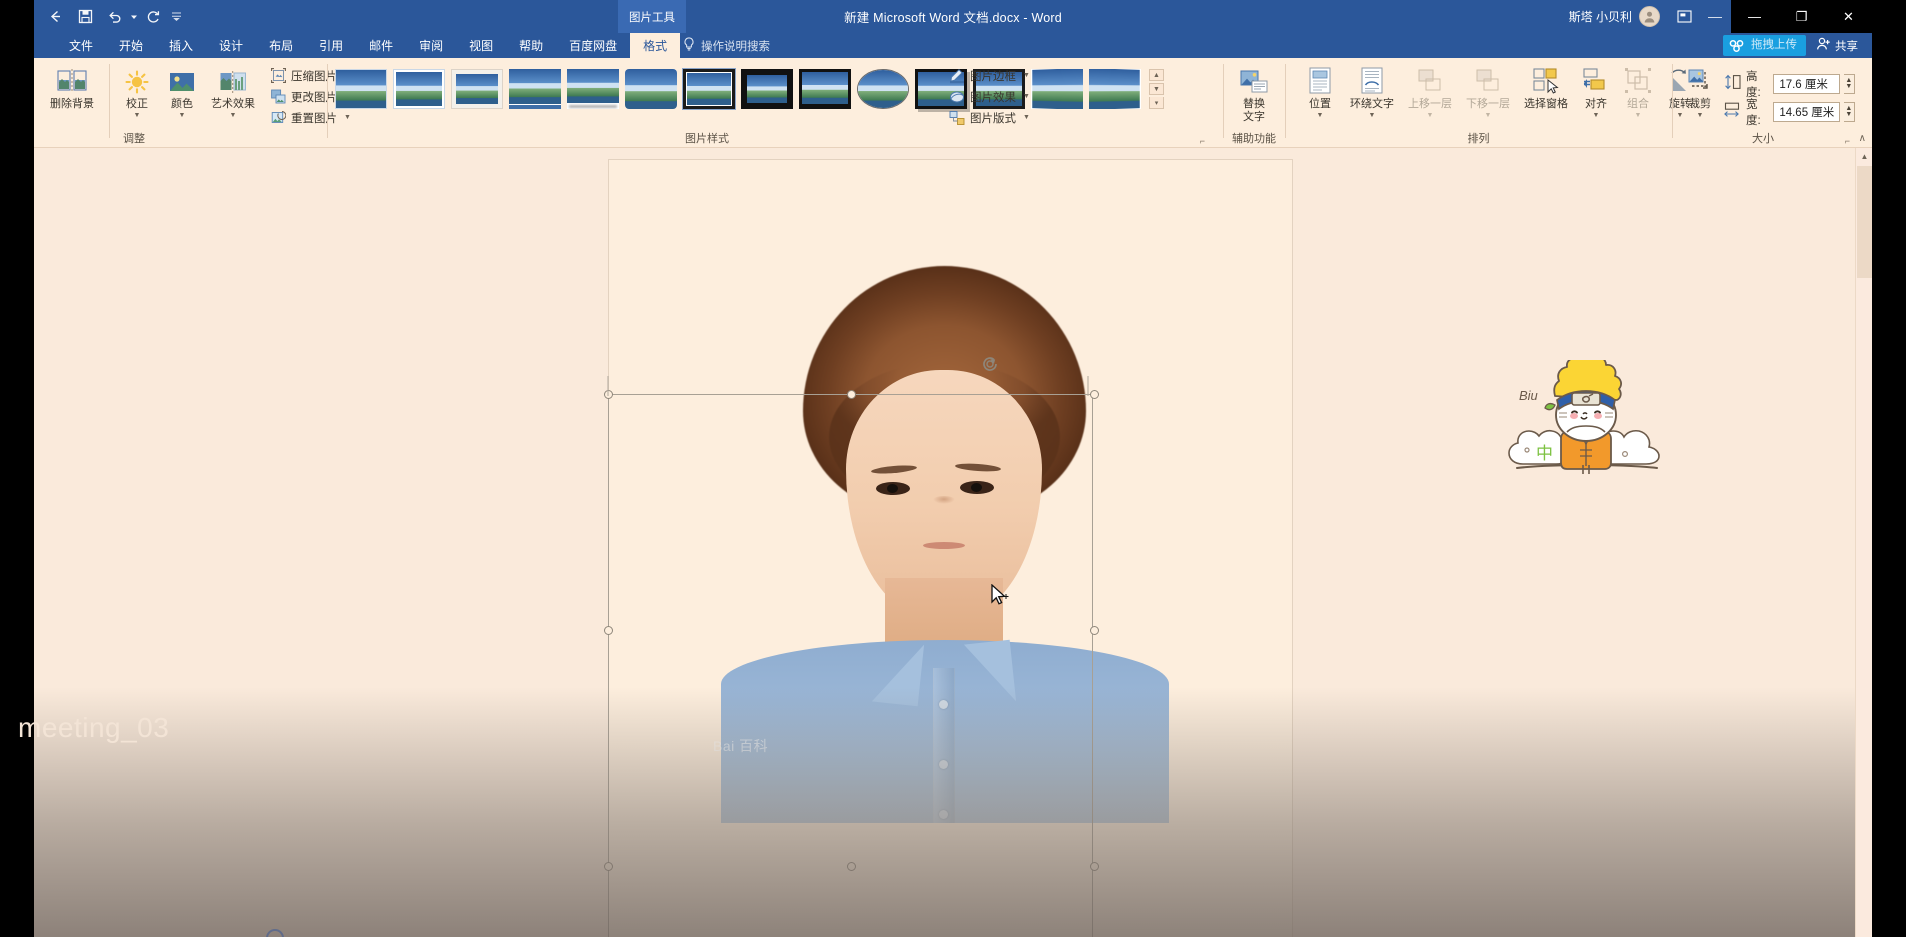 The image size is (1906, 937). I want to click on gallery-scroll-down-icon: ▼, so click(1156, 89).